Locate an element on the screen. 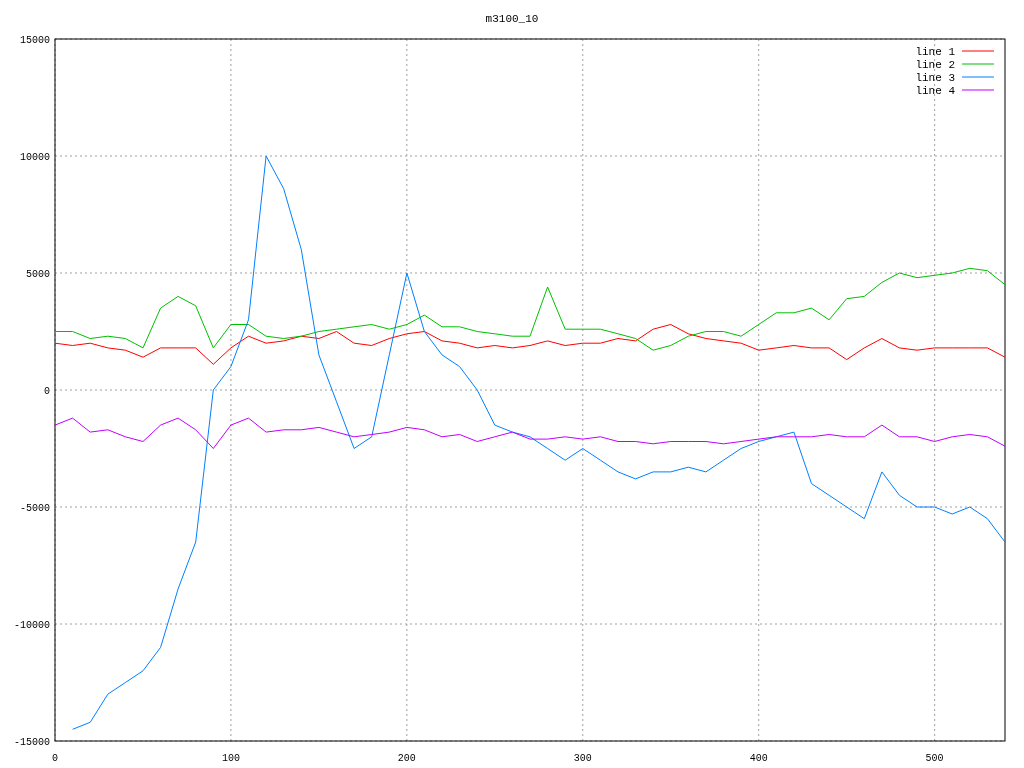  legend-label: line 2 is located at coordinates (935, 65).